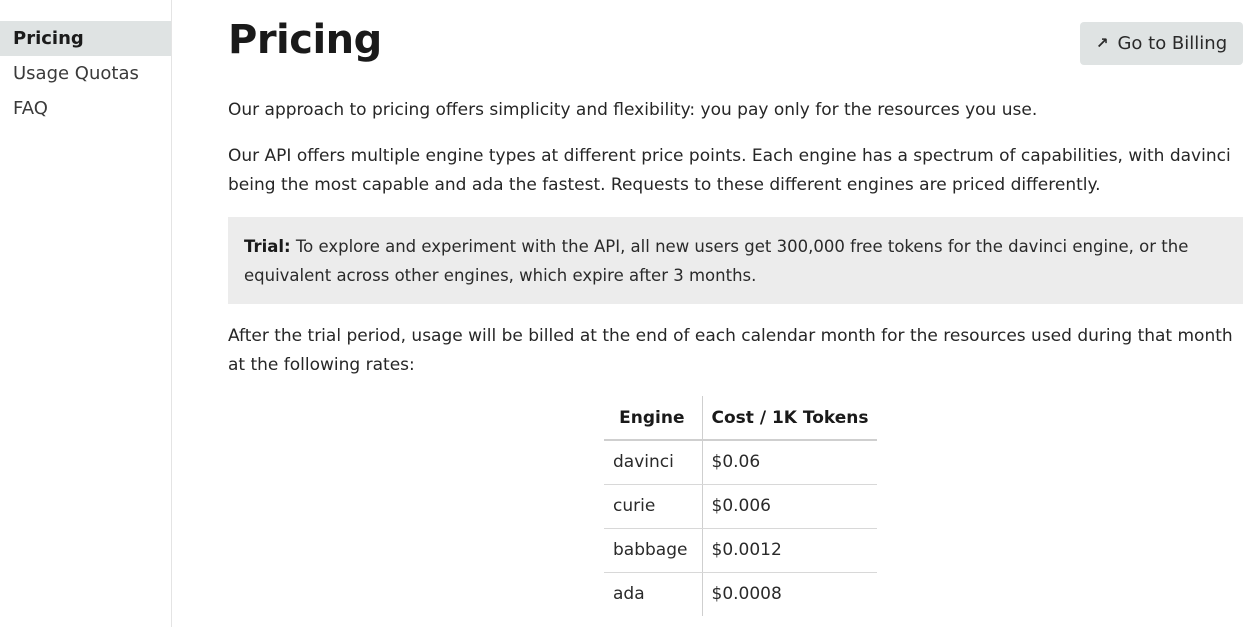  Describe the element at coordinates (790, 418) in the screenshot. I see `column-header-cost: Cost / 1K Tokens` at that location.